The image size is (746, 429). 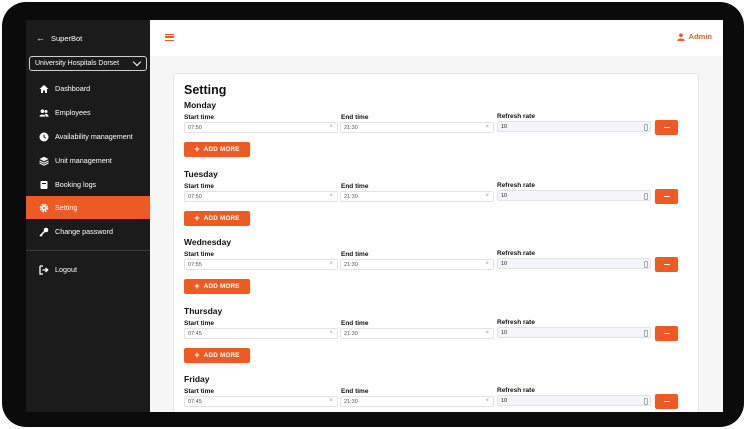 I want to click on back-arrow-icon: ←, so click(x=40, y=37).